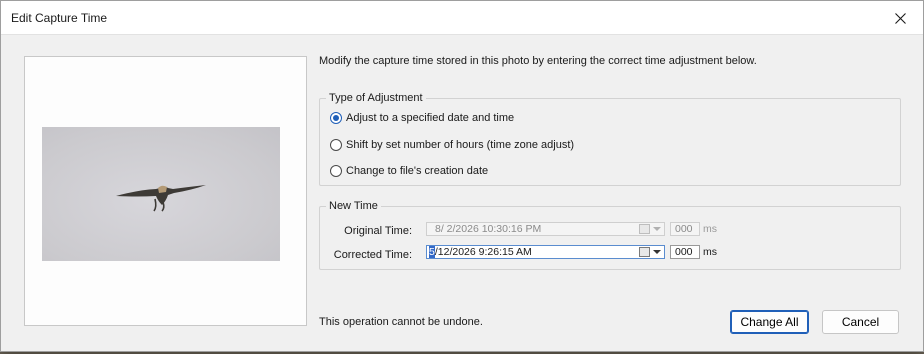 The height and width of the screenshot is (354, 924). Describe the element at coordinates (372, 255) in the screenshot. I see `corrected-time-label: Corrected Time:` at that location.